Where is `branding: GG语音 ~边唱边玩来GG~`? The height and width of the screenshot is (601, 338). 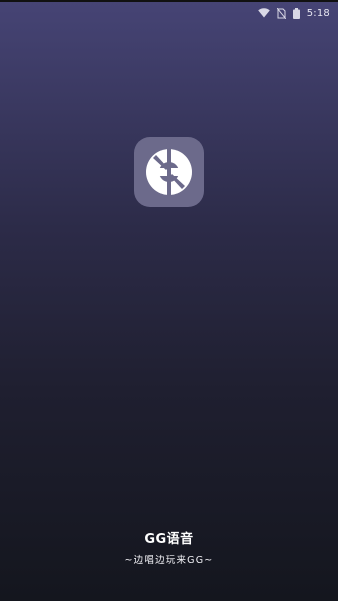 branding: GG语音 ~边唱边玩来GG~ is located at coordinates (169, 547).